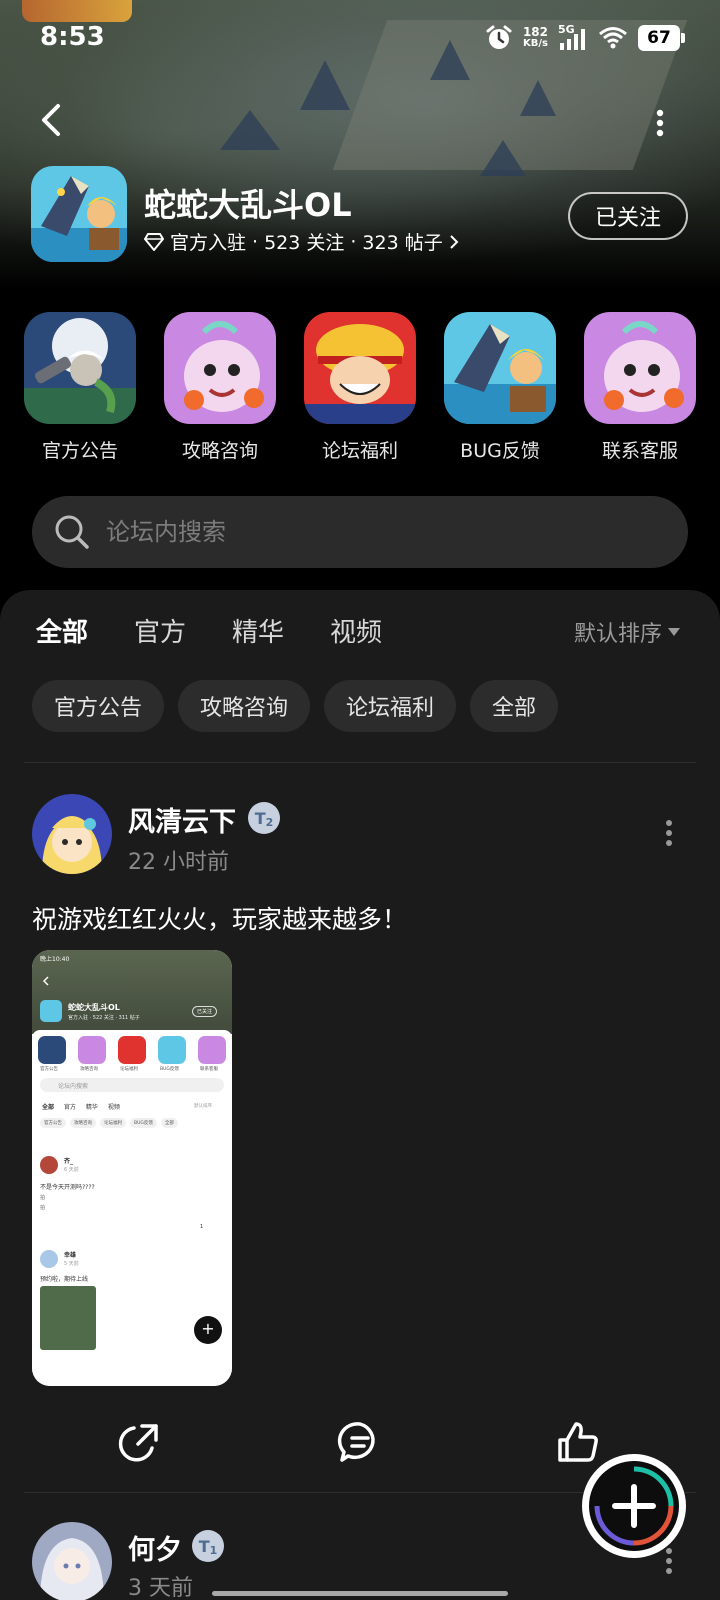 This screenshot has height=1600, width=720. I want to click on chip-all: 全部, so click(514, 706).